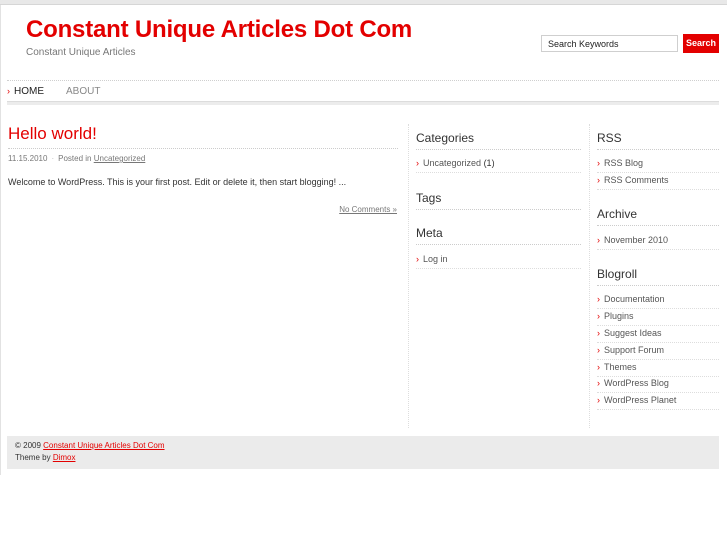 The width and height of the screenshot is (727, 545). What do you see at coordinates (368, 209) in the screenshot?
I see `comments-link: No Comments »` at bounding box center [368, 209].